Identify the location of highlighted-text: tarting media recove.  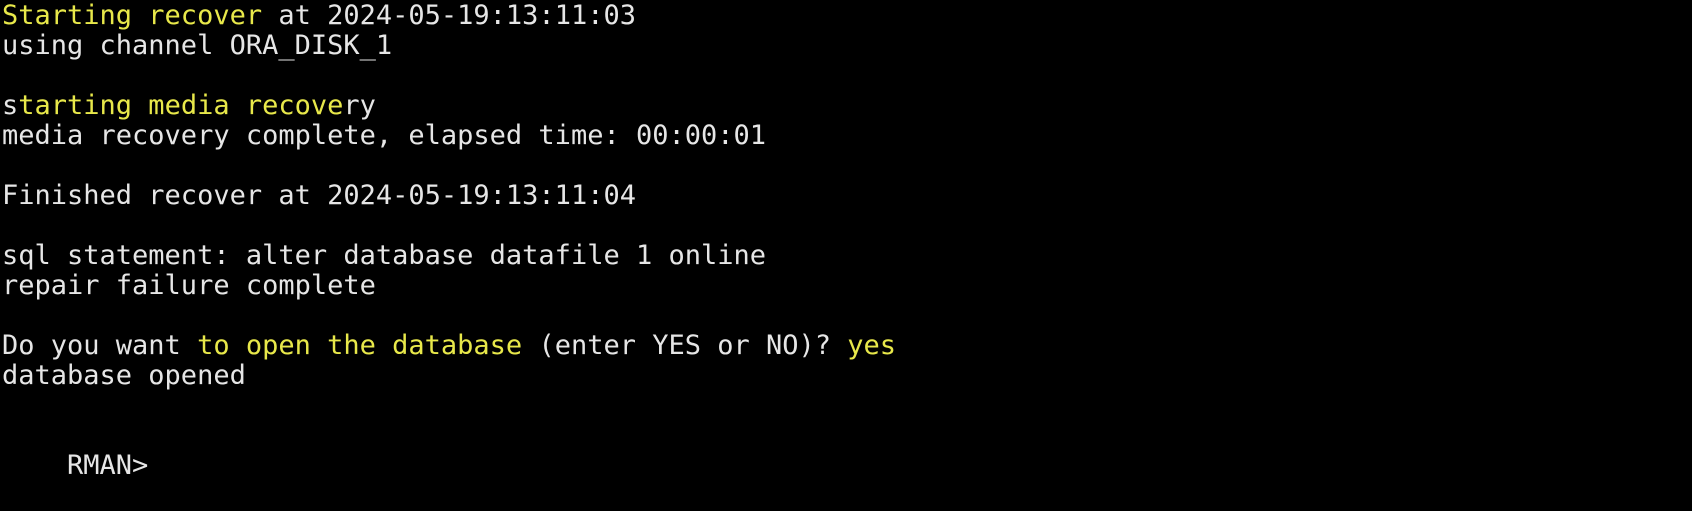
(181, 105).